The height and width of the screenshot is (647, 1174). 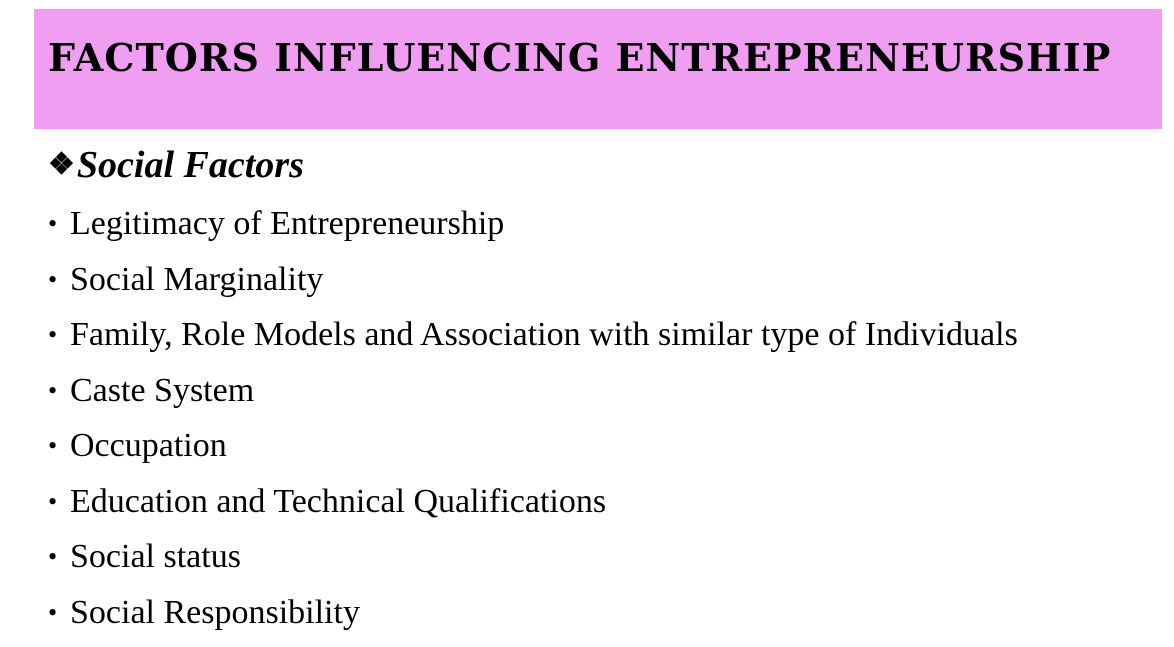 I want to click on page-title: FACTORS INFLUENCING ENTREPRENEURSHIP, so click(x=579, y=58).